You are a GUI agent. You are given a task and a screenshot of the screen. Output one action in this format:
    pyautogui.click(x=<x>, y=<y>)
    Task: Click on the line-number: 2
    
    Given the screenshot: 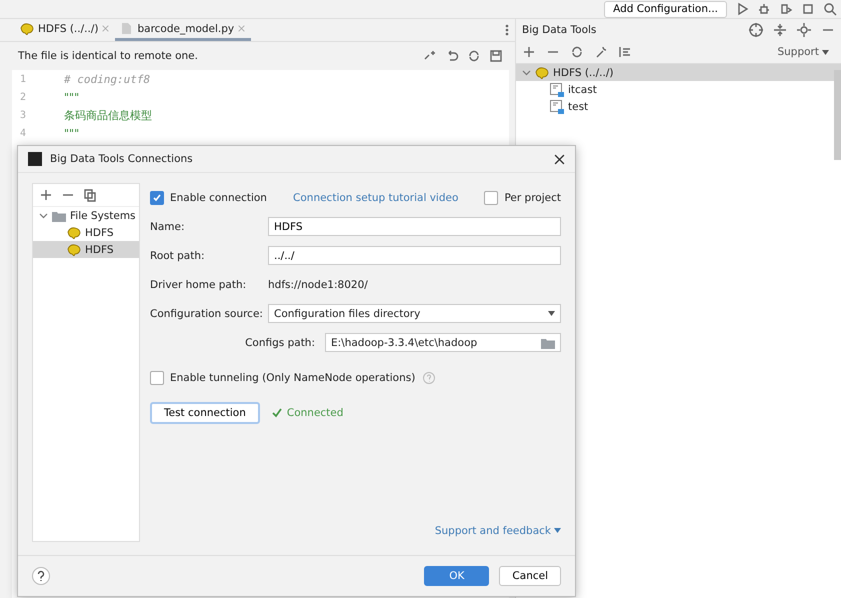 What is the action you would take?
    pyautogui.click(x=23, y=97)
    